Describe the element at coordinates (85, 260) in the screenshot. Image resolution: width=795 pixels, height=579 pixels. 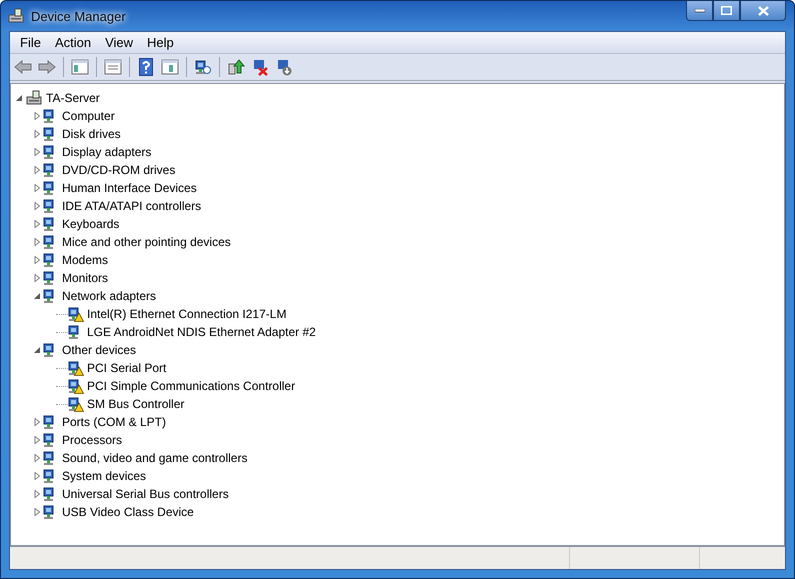
I see `tree-item: Modems` at that location.